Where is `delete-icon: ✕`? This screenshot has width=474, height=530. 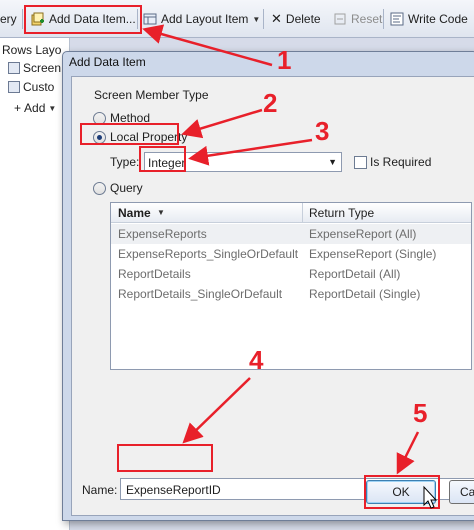 delete-icon: ✕ is located at coordinates (276, 18).